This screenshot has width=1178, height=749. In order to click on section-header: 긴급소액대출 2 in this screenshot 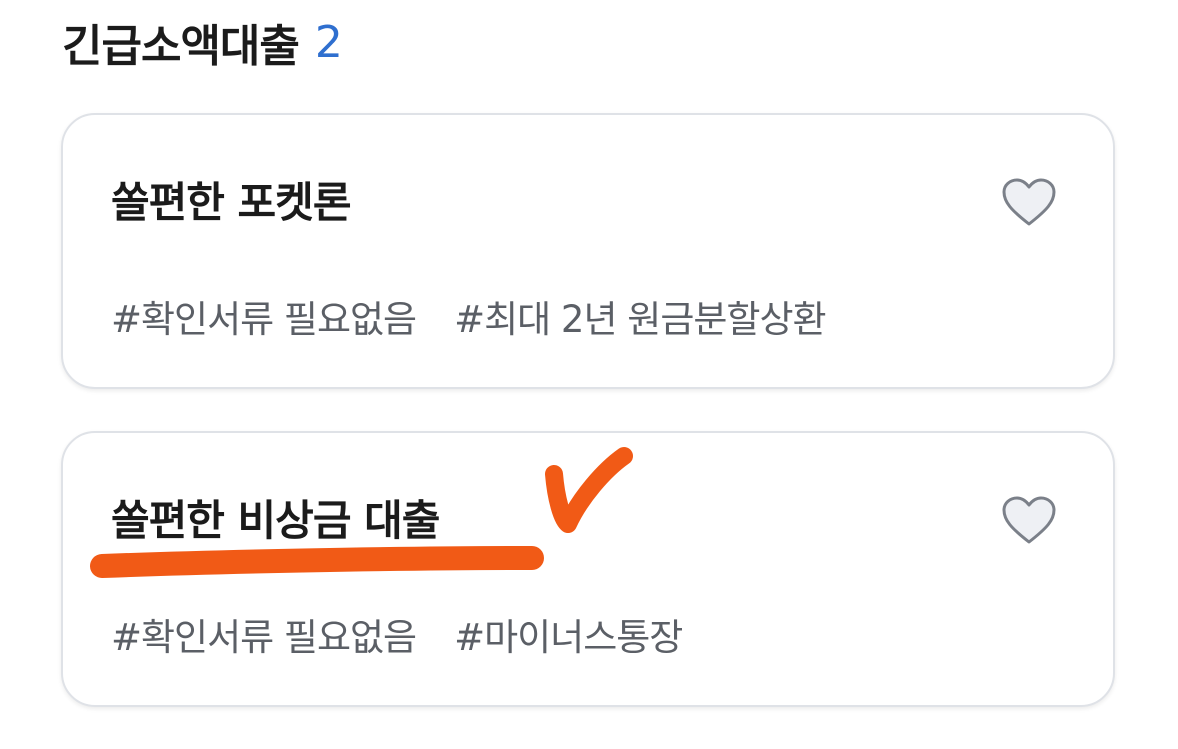, I will do `click(202, 42)`.